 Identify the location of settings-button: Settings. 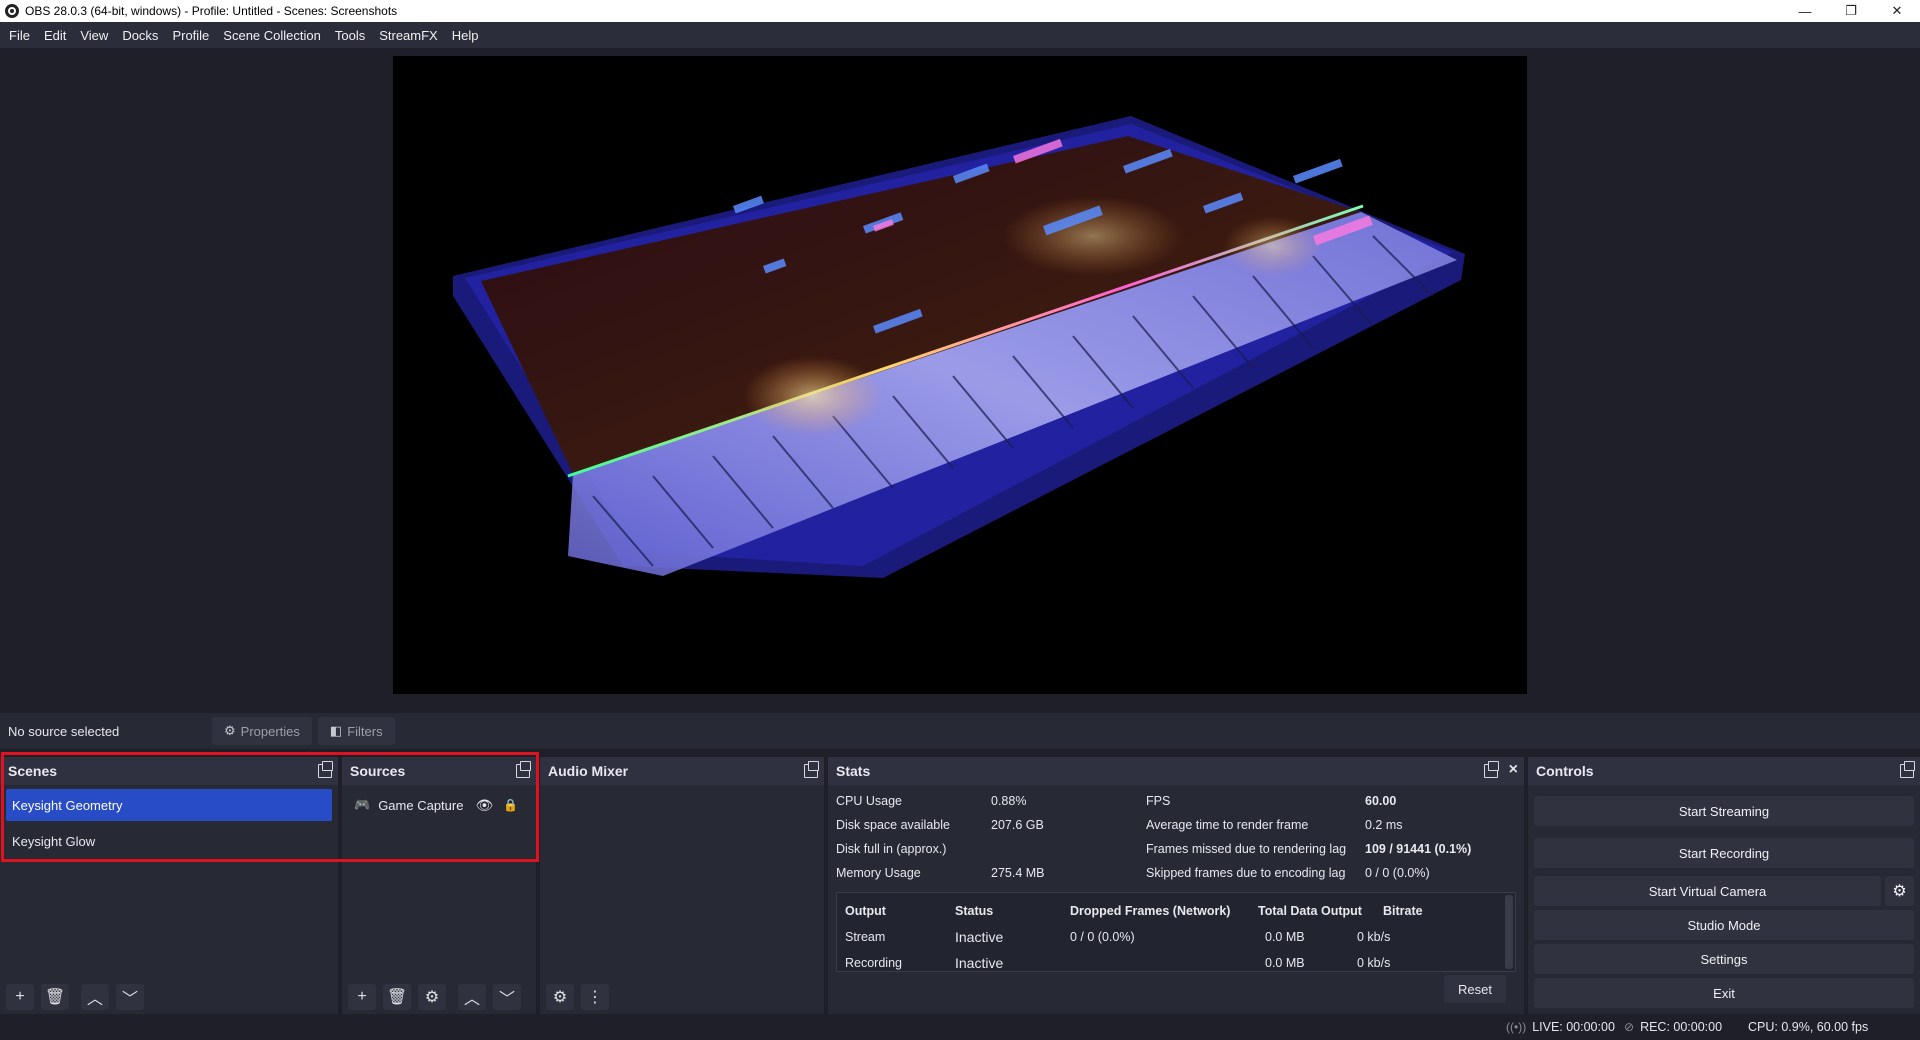
(1724, 959).